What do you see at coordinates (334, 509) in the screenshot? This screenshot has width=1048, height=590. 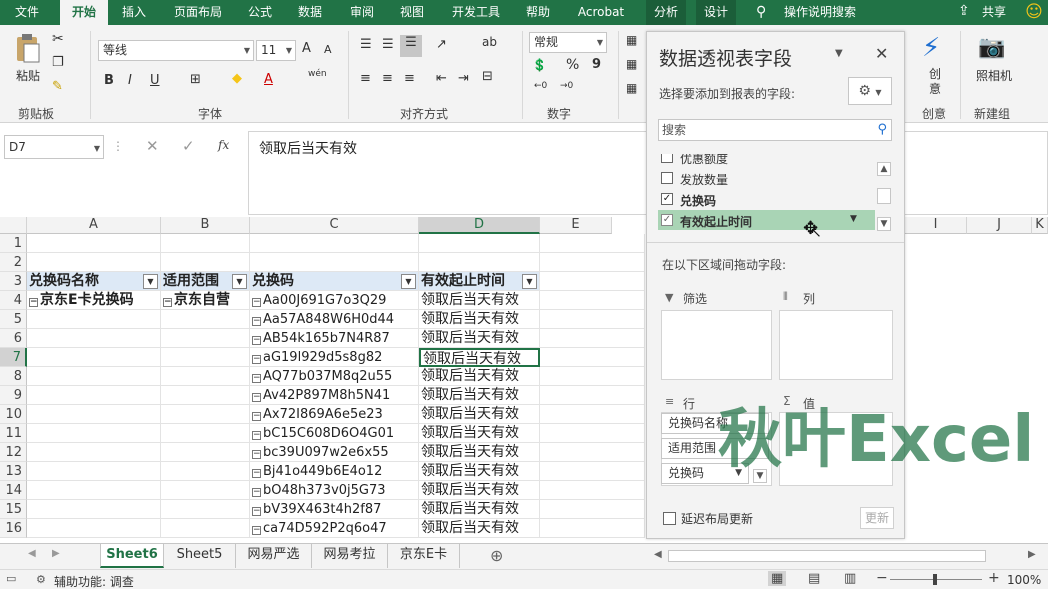 I see `code-cell: − bV39X463t4h2f87` at bounding box center [334, 509].